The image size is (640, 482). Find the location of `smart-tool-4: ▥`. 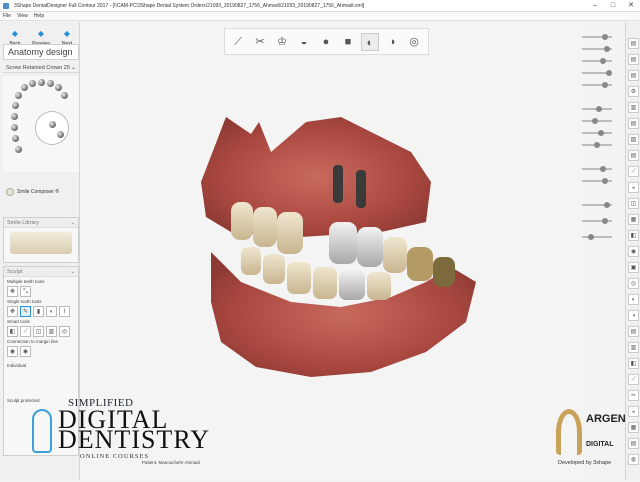

smart-tool-4: ▥ is located at coordinates (51, 331).